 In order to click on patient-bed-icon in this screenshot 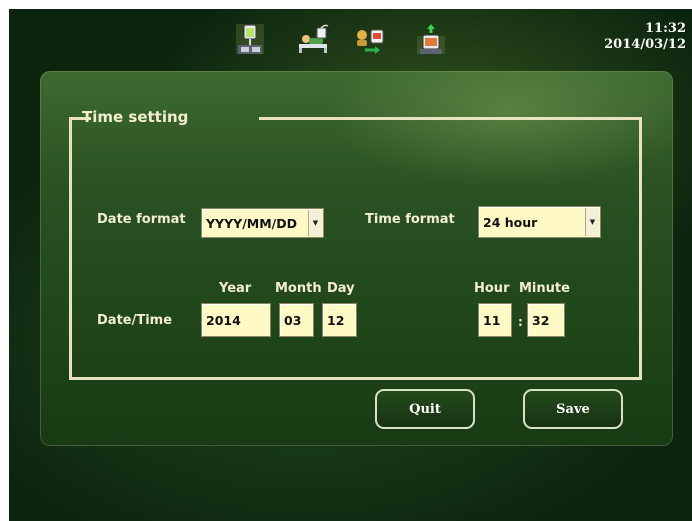, I will do `click(313, 39)`.